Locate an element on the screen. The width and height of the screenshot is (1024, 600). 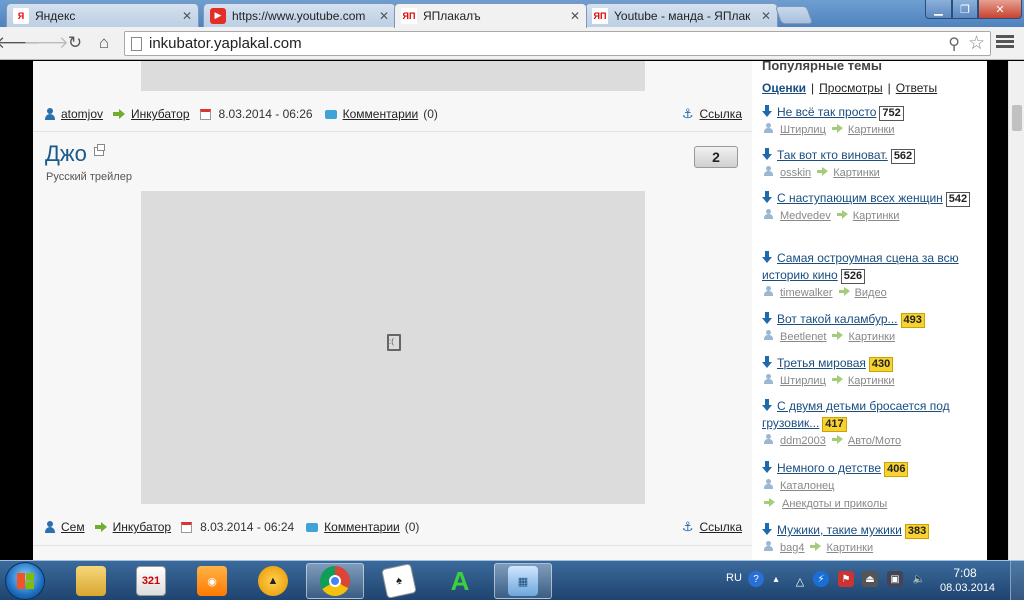
yaplakal-favicon-icon: ЯП is located at coordinates (600, 15).